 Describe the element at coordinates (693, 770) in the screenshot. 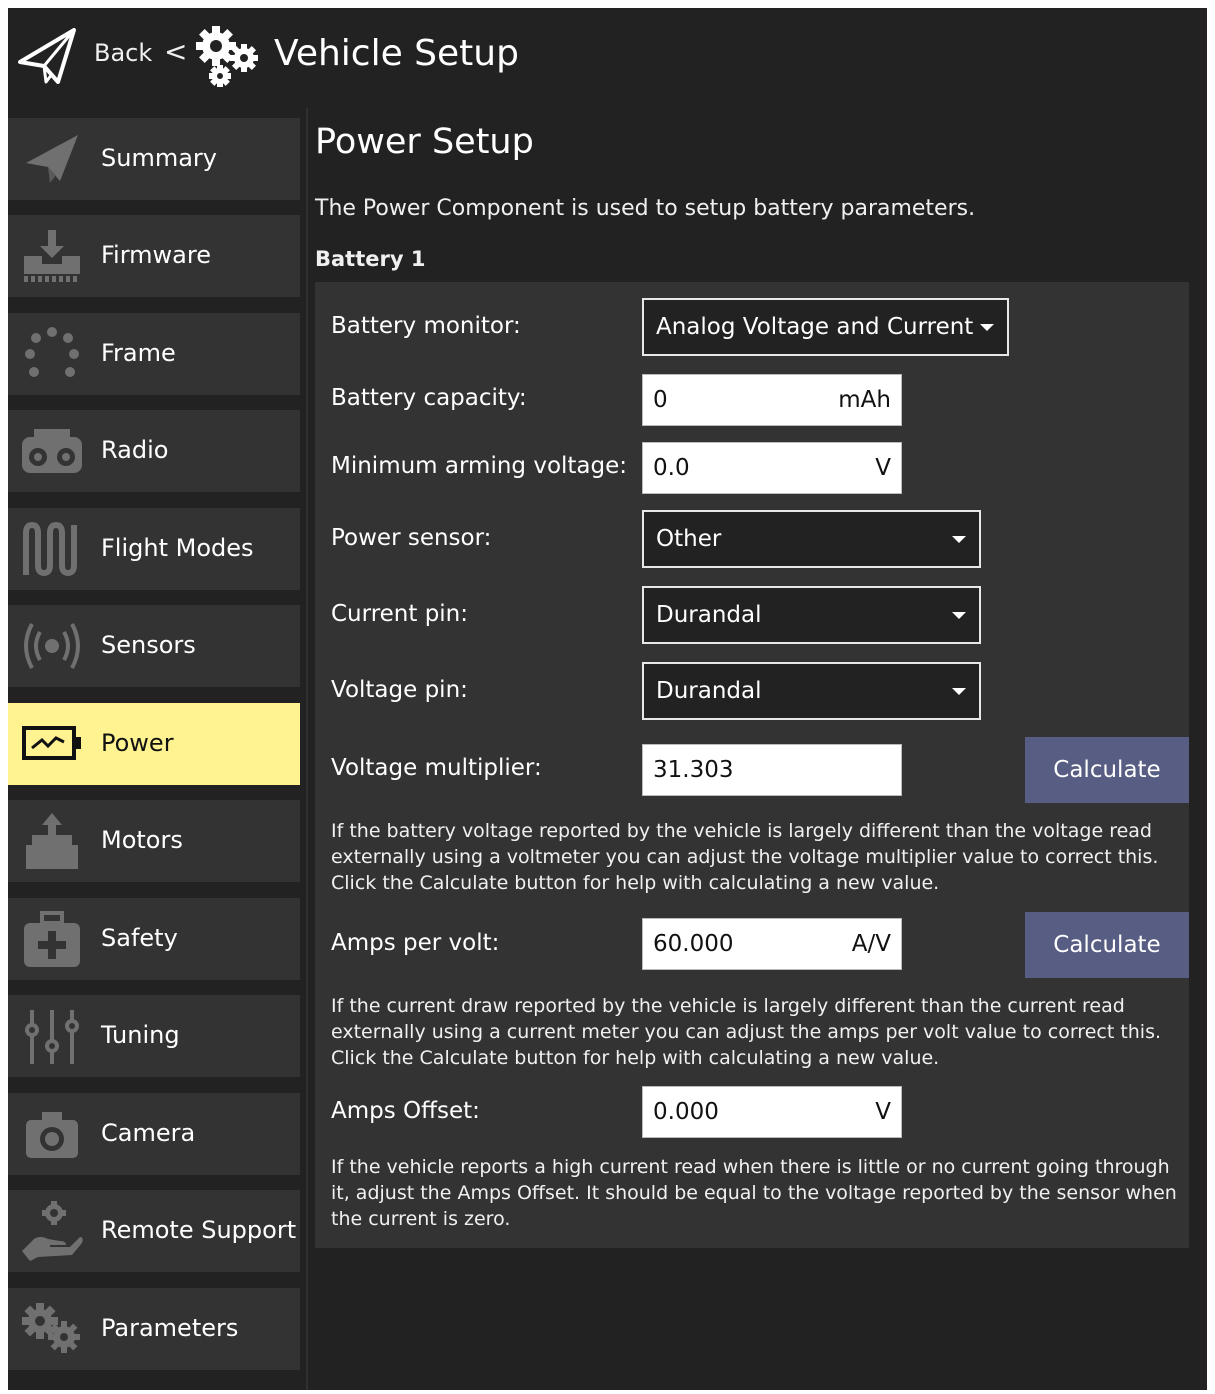

I see `voltage-multiplier-value: 31.303` at that location.